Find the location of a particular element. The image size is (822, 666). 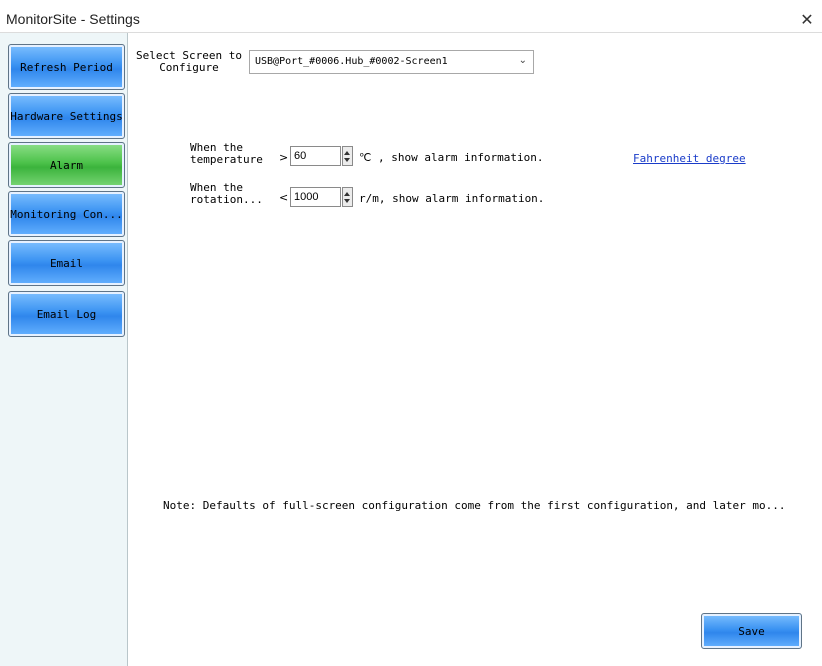

temperature-label: When the temperature is located at coordinates (226, 153).